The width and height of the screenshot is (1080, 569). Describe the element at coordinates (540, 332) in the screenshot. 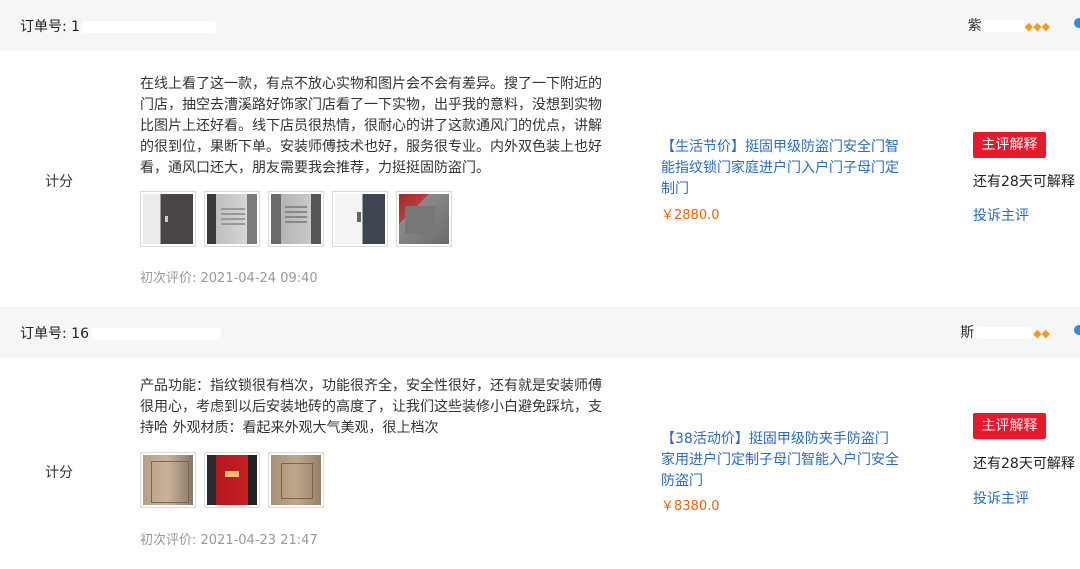

I see `order-header: 订单号: 16 斯 ◆◆` at that location.